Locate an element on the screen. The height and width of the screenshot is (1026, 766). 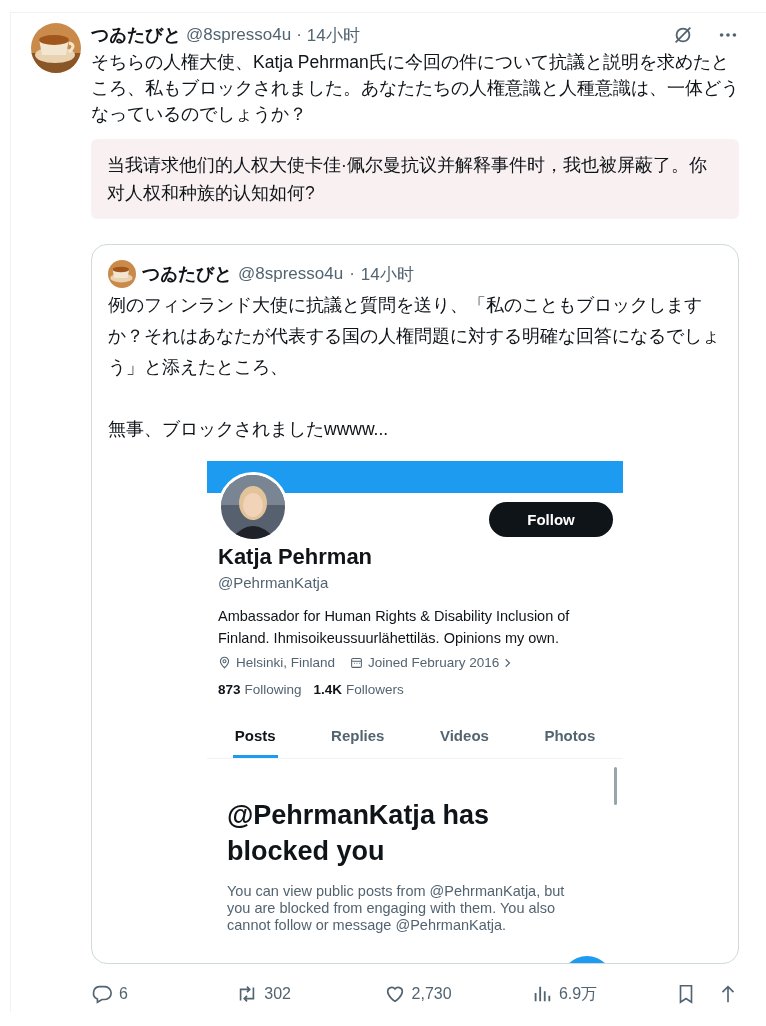
followers-count: 1.4K is located at coordinates (328, 689).